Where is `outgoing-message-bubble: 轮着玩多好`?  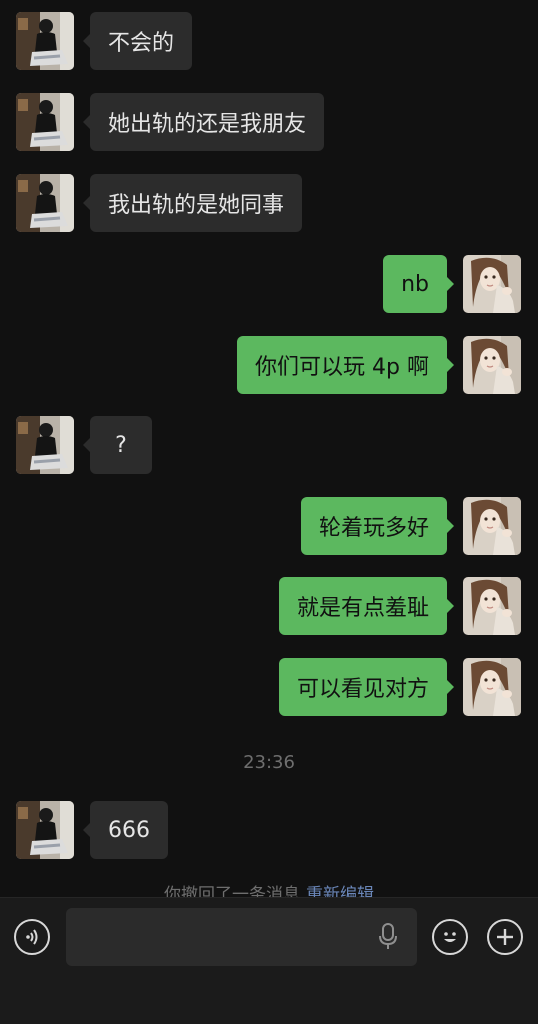 outgoing-message-bubble: 轮着玩多好 is located at coordinates (377, 526).